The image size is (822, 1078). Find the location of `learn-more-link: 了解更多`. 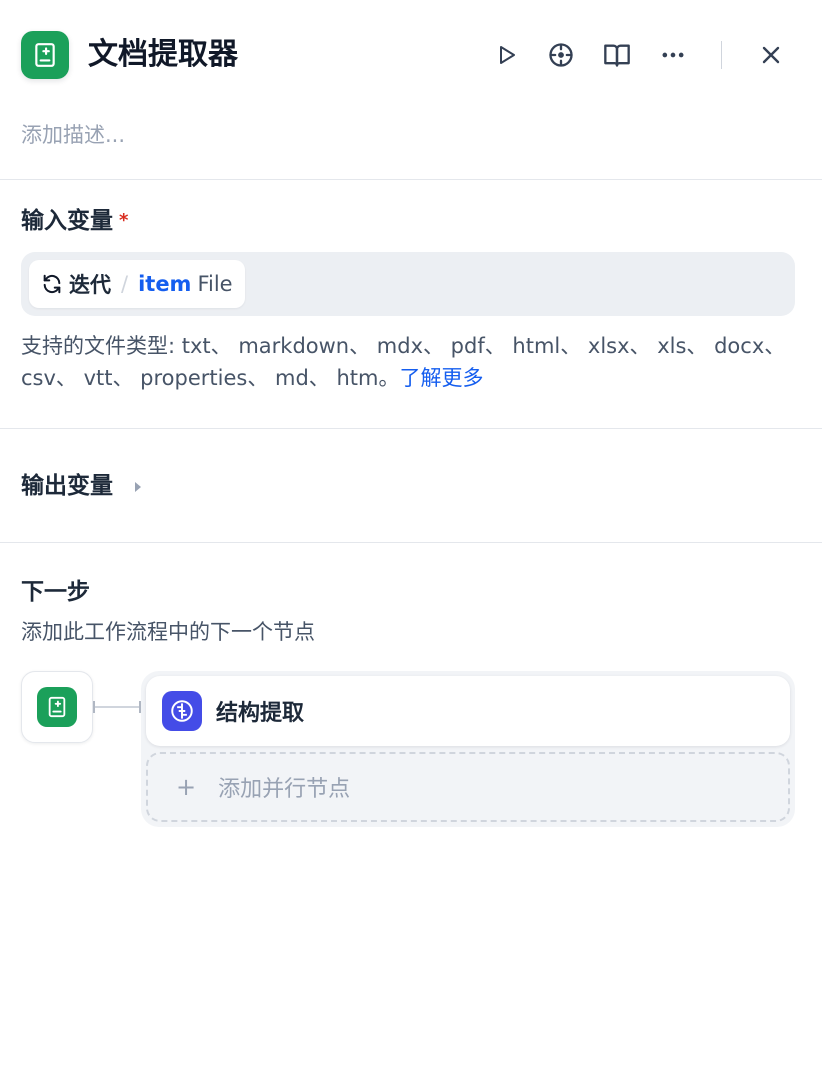

learn-more-link: 了解更多 is located at coordinates (441, 378).